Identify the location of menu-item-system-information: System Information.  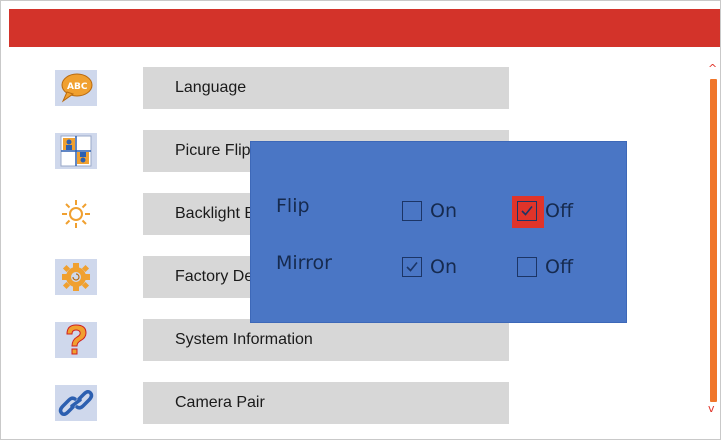
(283, 340).